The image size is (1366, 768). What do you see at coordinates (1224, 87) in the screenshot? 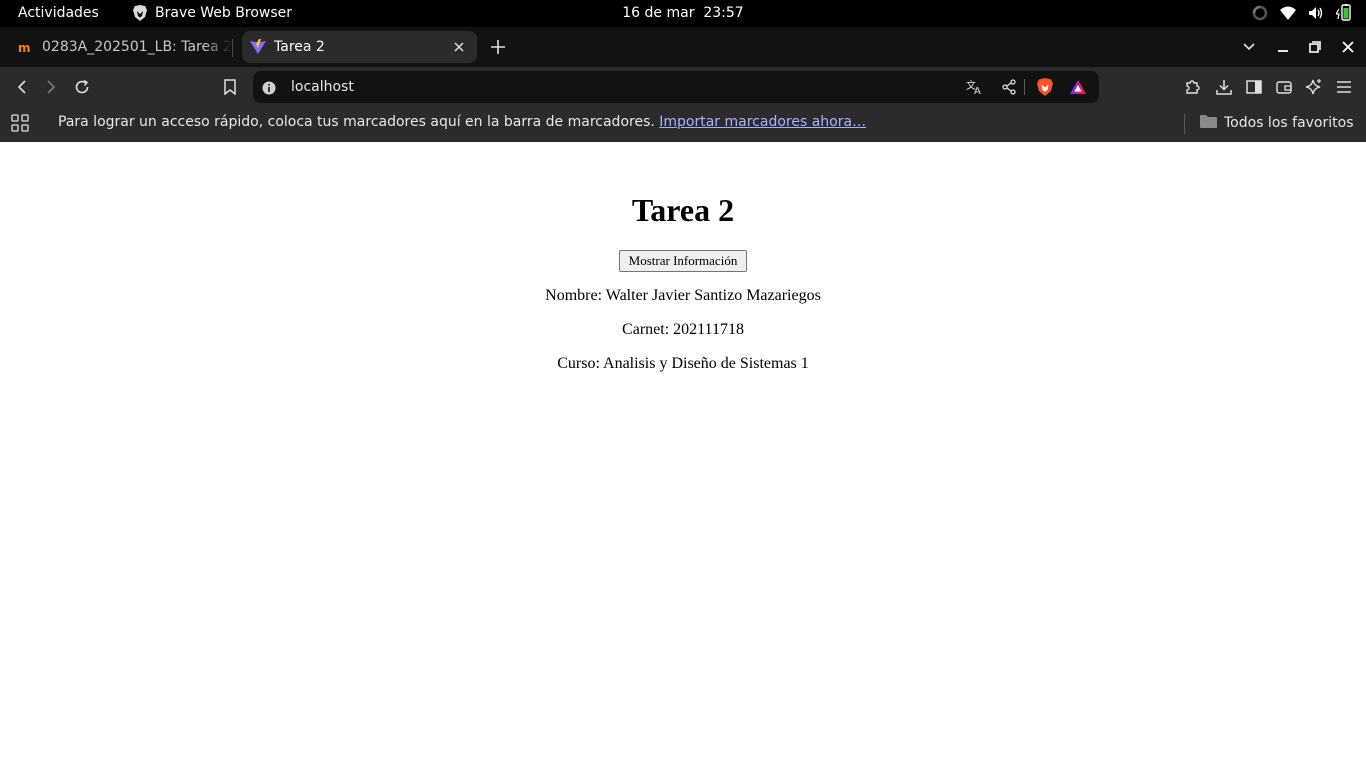
I see `downloads-icon` at bounding box center [1224, 87].